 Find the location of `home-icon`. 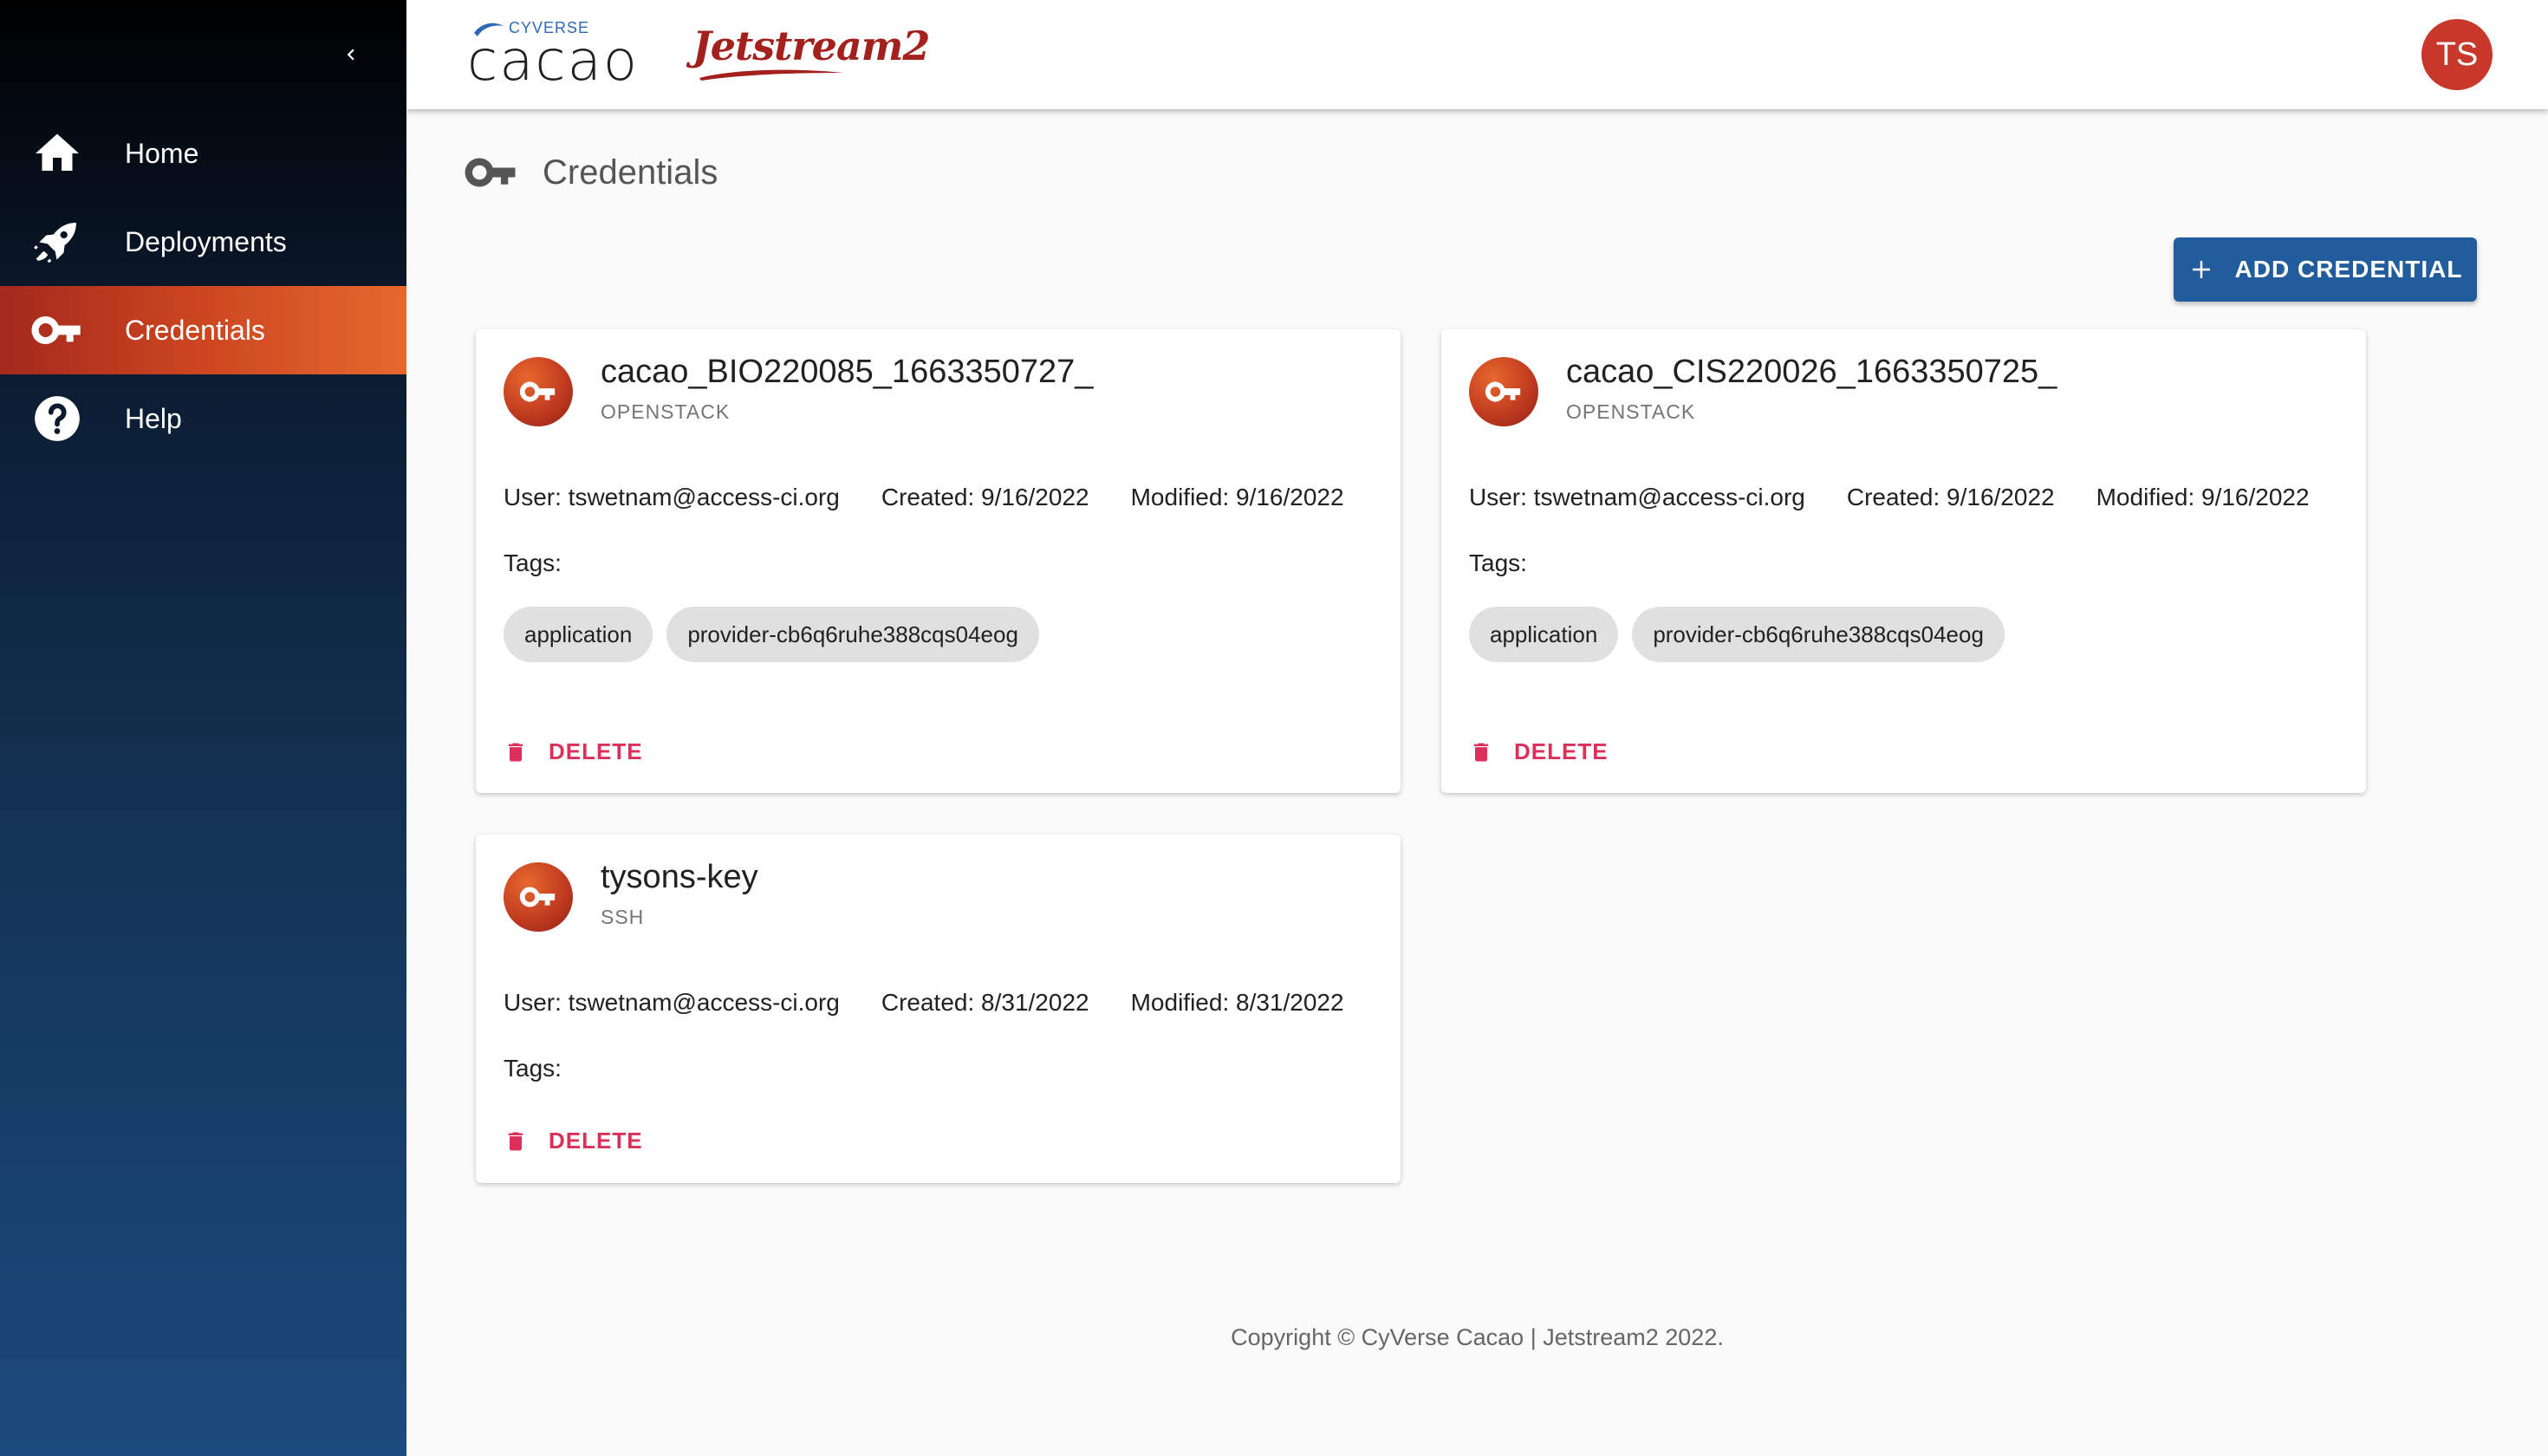

home-icon is located at coordinates (57, 153).